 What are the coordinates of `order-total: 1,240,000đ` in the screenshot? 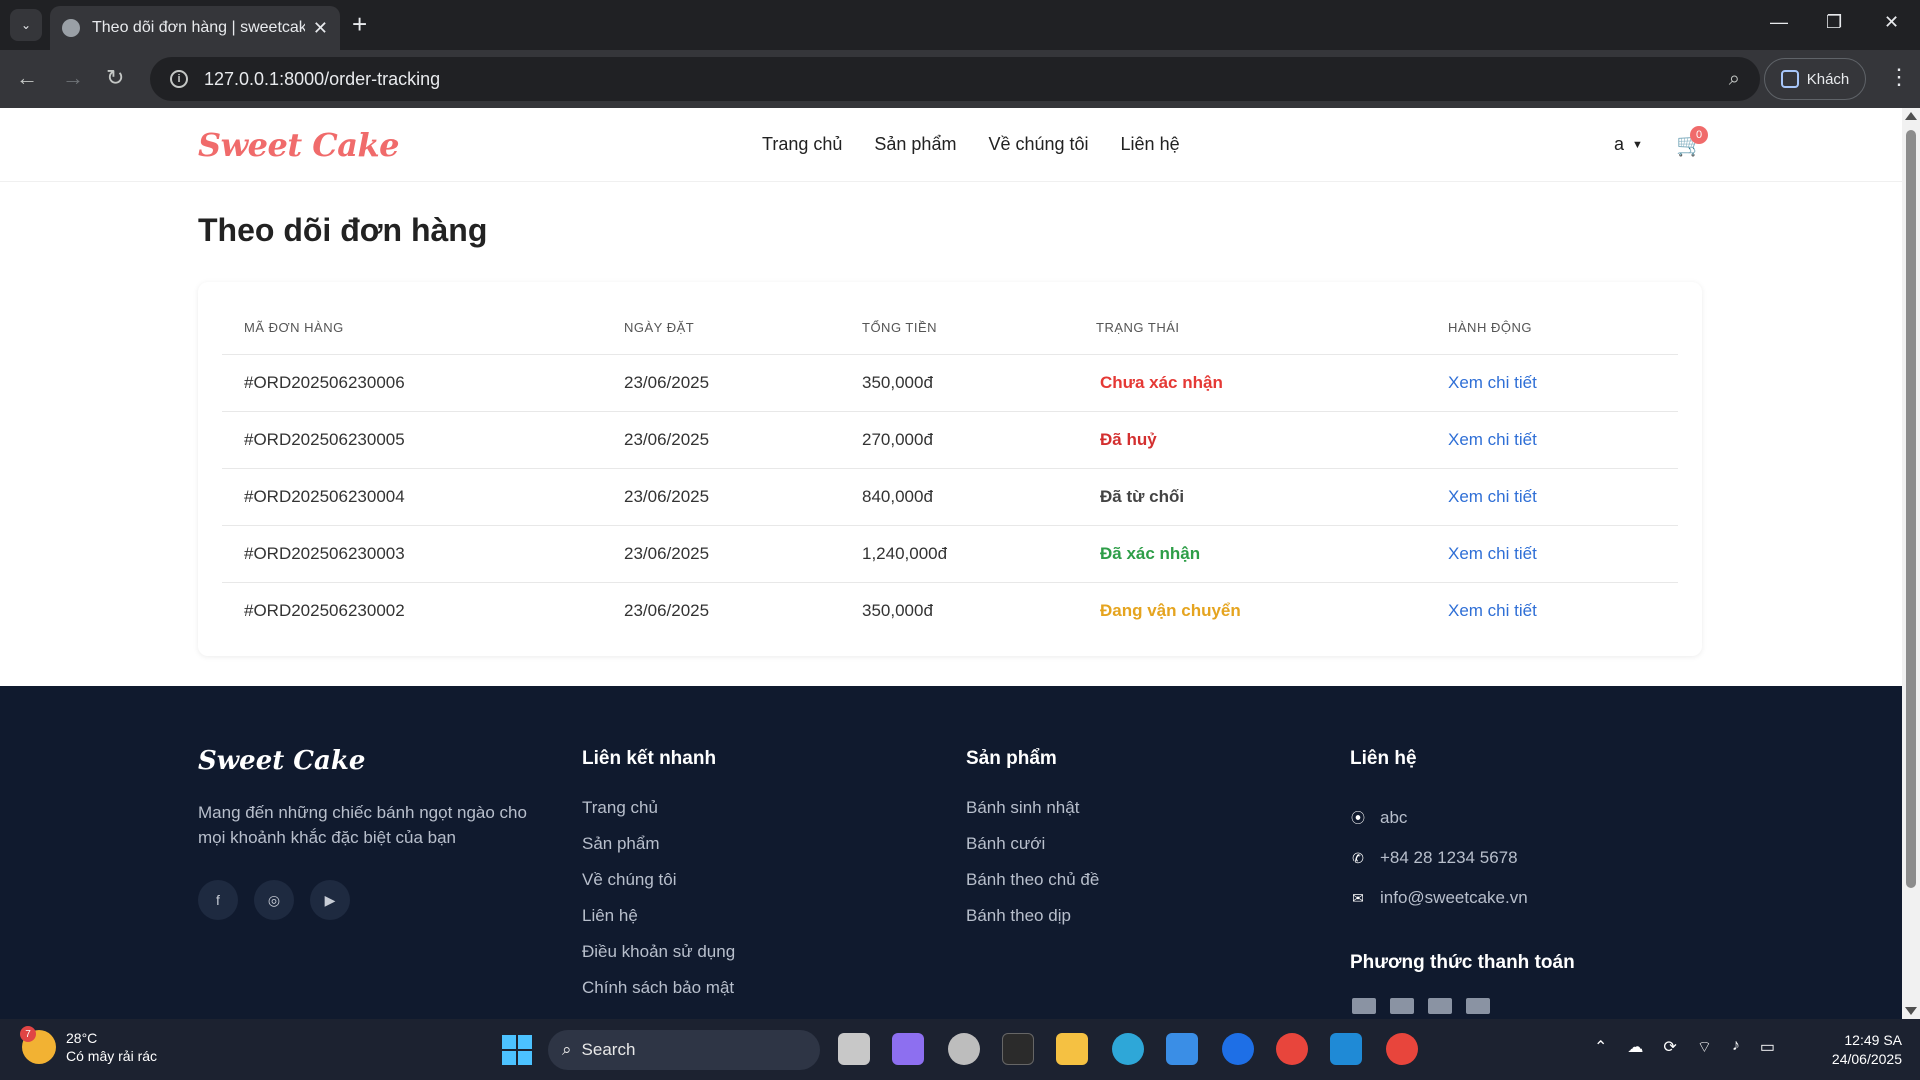 It's located at (905, 553).